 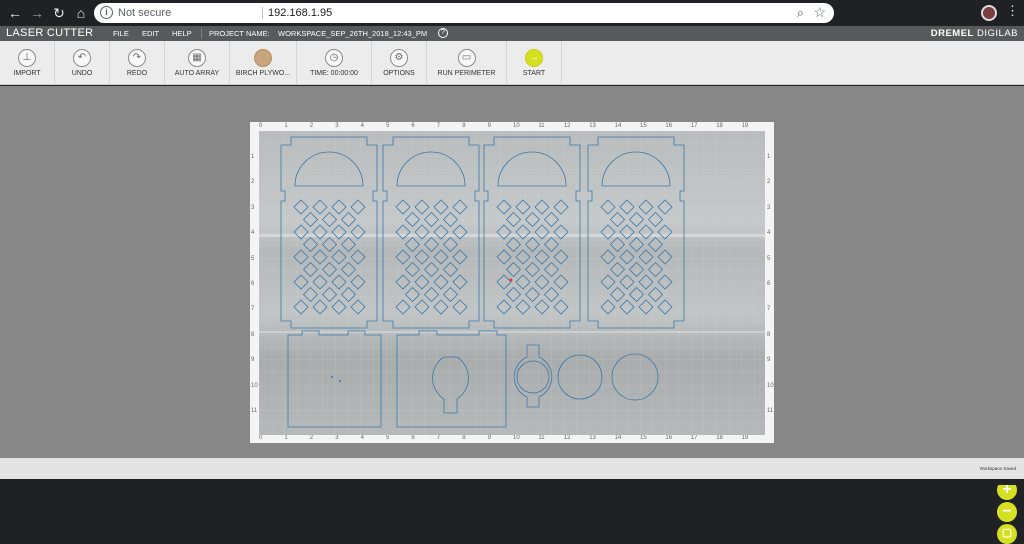 I want to click on auto-array-button: ▦ AUTO ARRAY, so click(x=197, y=63).